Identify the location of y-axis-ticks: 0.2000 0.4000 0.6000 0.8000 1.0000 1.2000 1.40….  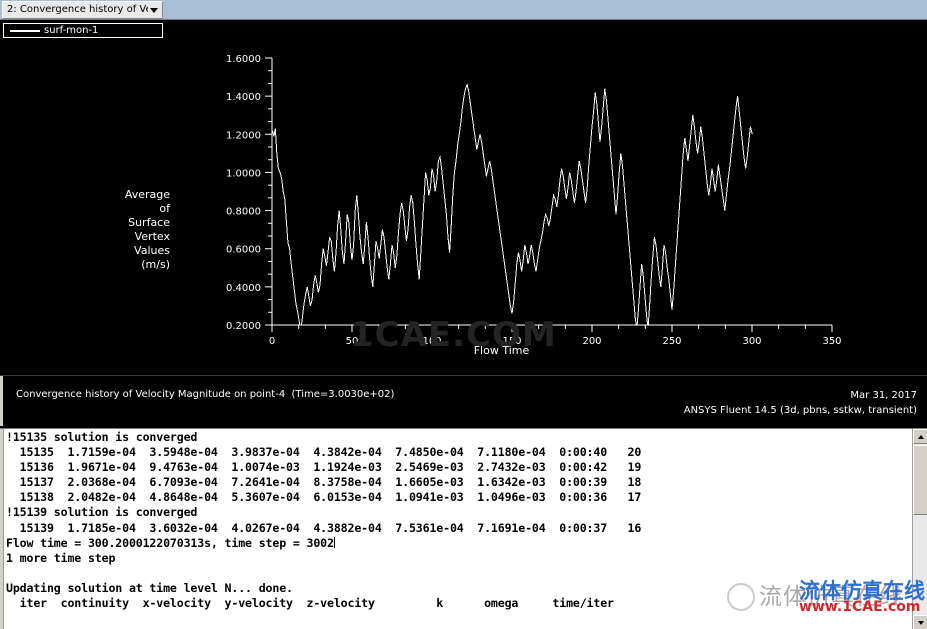
(249, 193).